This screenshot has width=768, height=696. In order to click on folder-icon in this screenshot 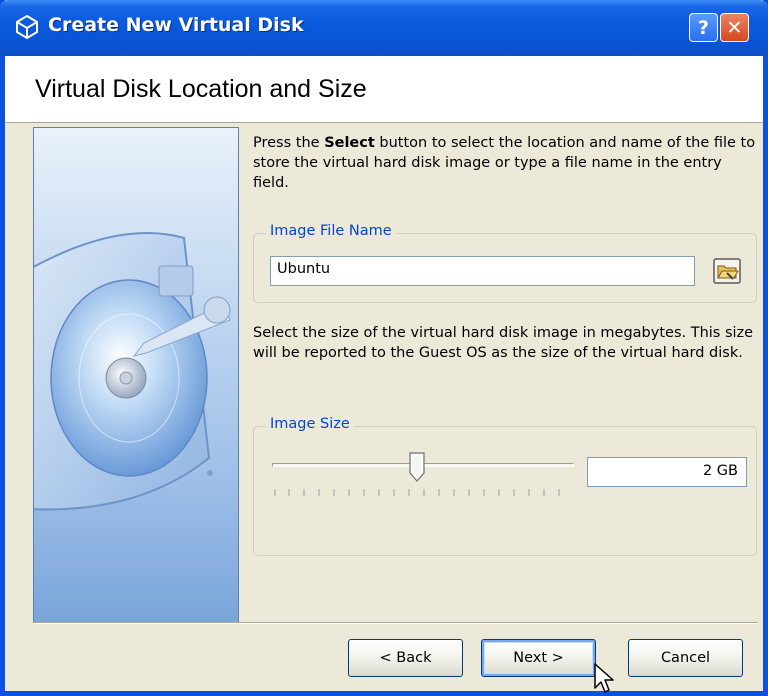, I will do `click(726, 271)`.